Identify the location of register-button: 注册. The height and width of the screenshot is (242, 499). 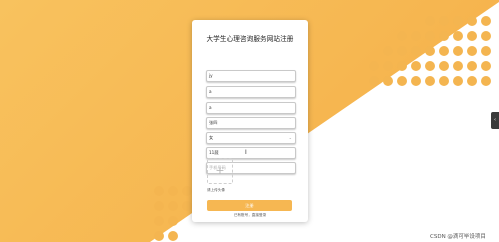
(249, 205).